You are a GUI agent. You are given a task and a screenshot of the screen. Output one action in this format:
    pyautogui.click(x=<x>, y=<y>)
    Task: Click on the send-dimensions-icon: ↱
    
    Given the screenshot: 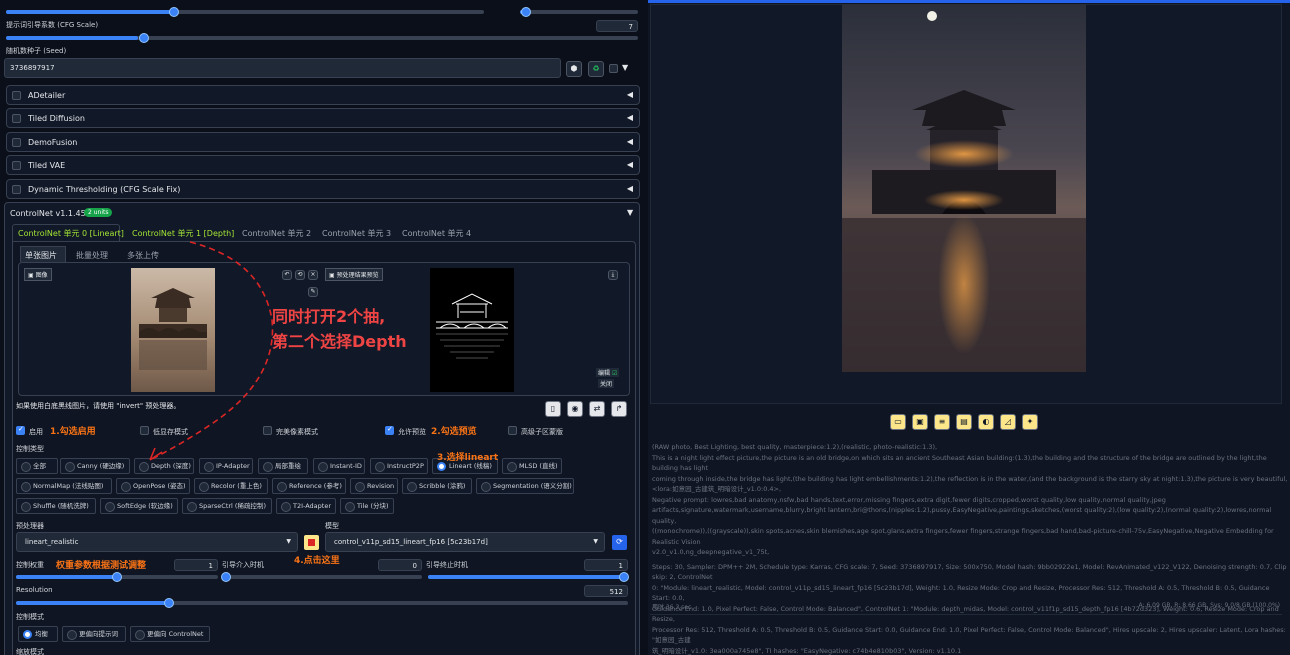 What is the action you would take?
    pyautogui.click(x=619, y=409)
    